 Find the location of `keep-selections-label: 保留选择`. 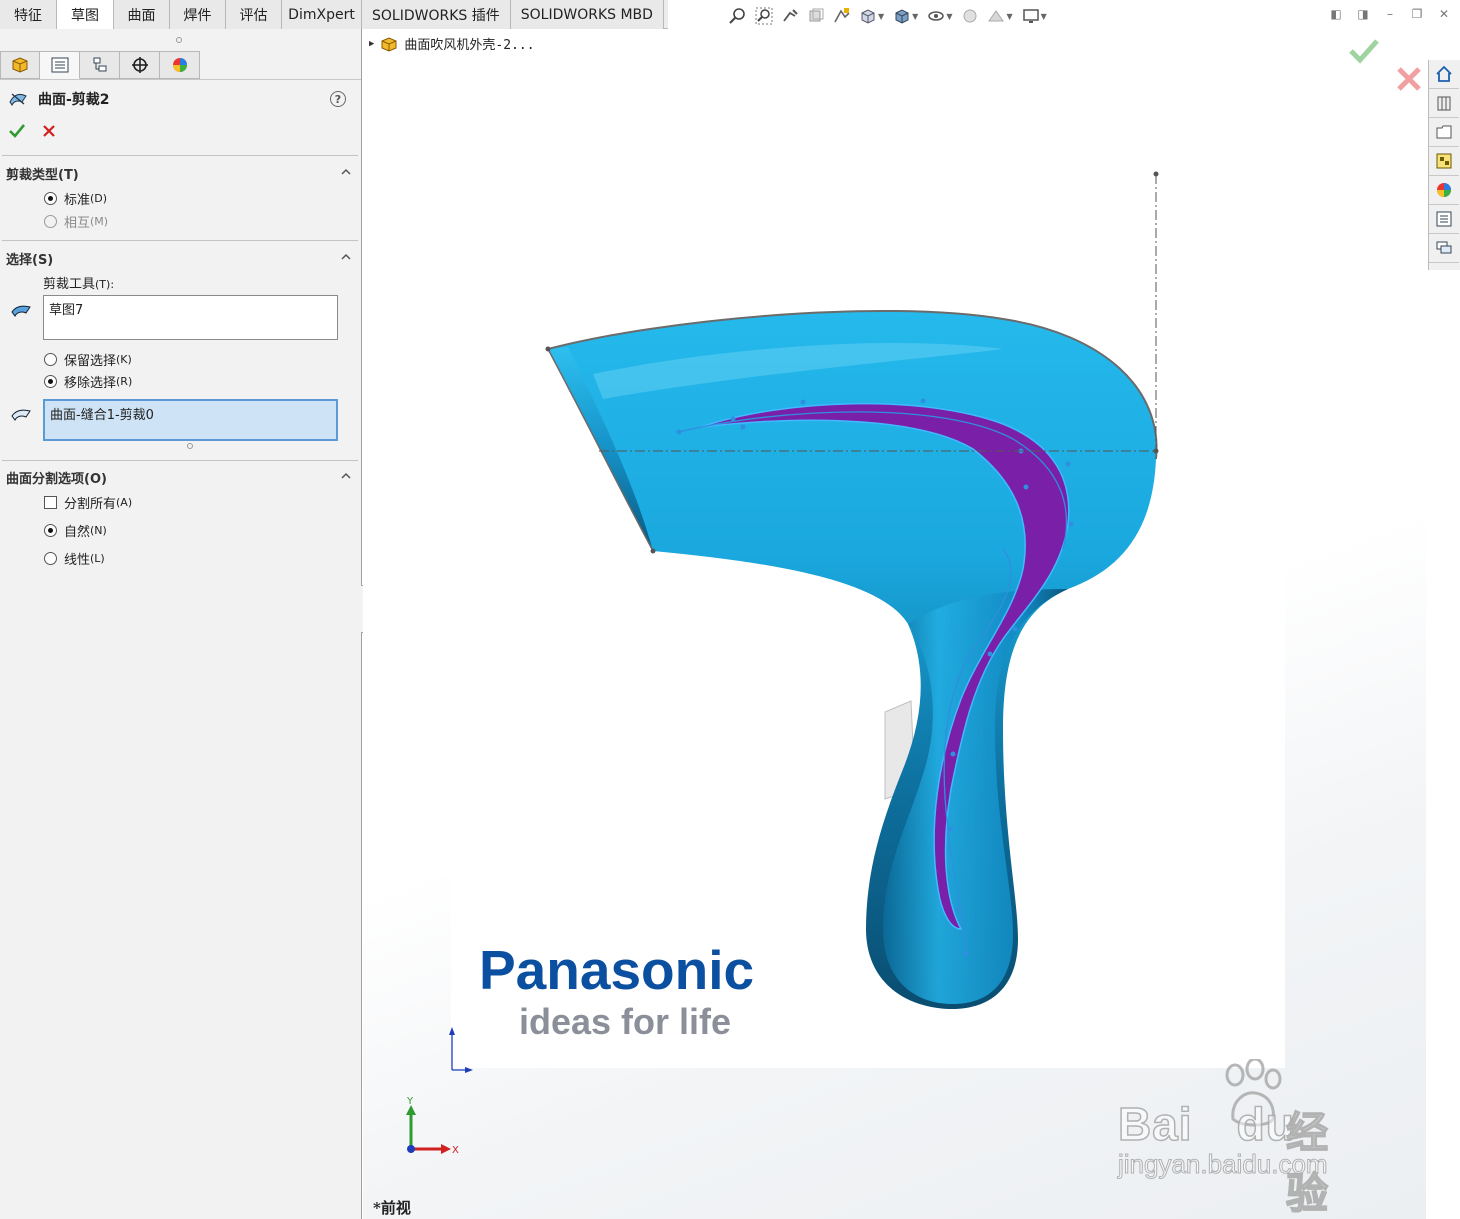

keep-selections-label: 保留选择 is located at coordinates (90, 361).